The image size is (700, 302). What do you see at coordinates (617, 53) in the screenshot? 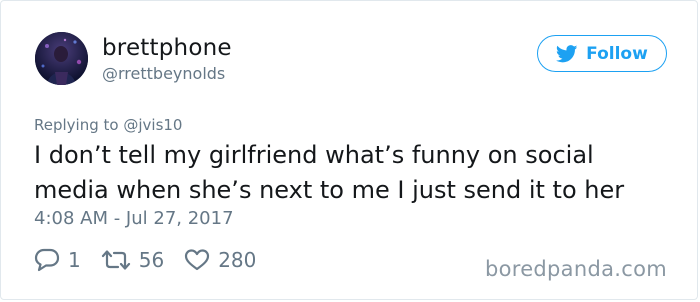
I see `follow-label: Follow` at bounding box center [617, 53].